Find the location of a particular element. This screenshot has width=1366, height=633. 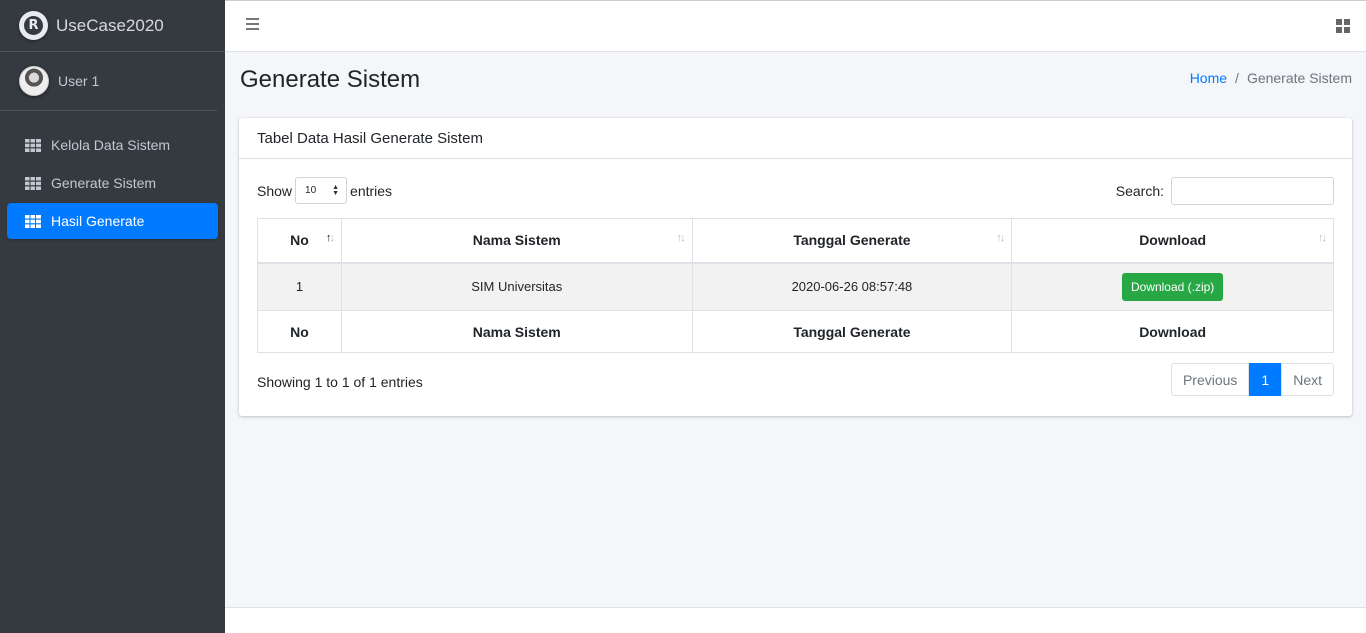

column-header-download: Download ↑↓ is located at coordinates (1172, 241).